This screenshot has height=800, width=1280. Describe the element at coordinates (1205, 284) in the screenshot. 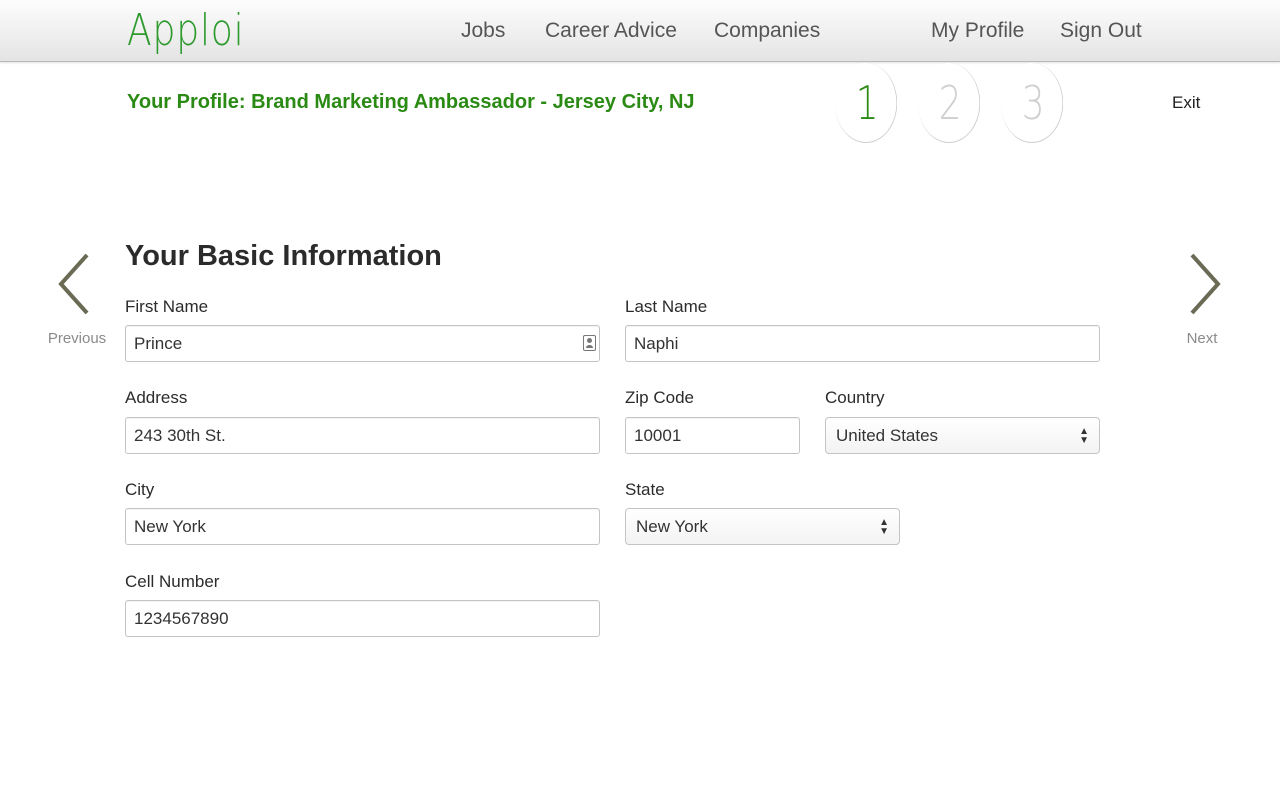

I see `chevron-right-icon` at that location.